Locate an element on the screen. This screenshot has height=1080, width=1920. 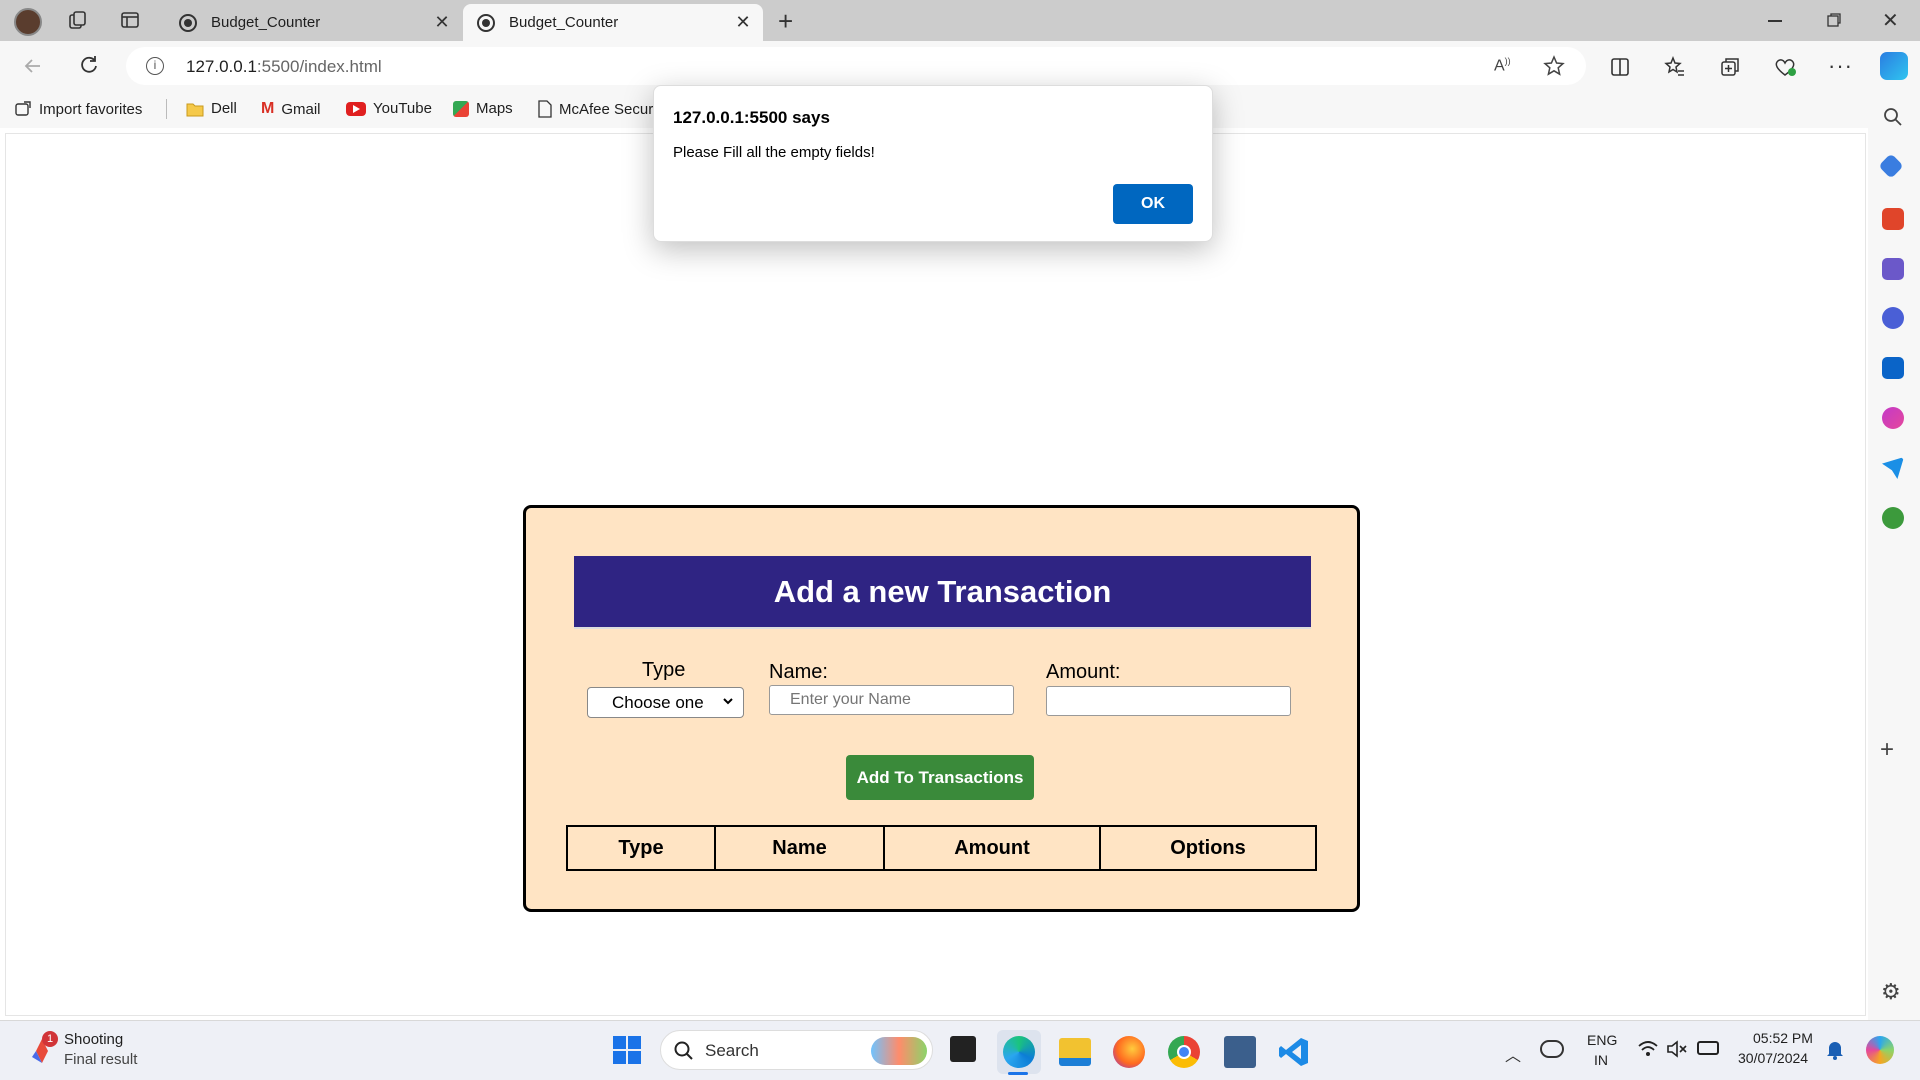
amount-input is located at coordinates (1168, 701).